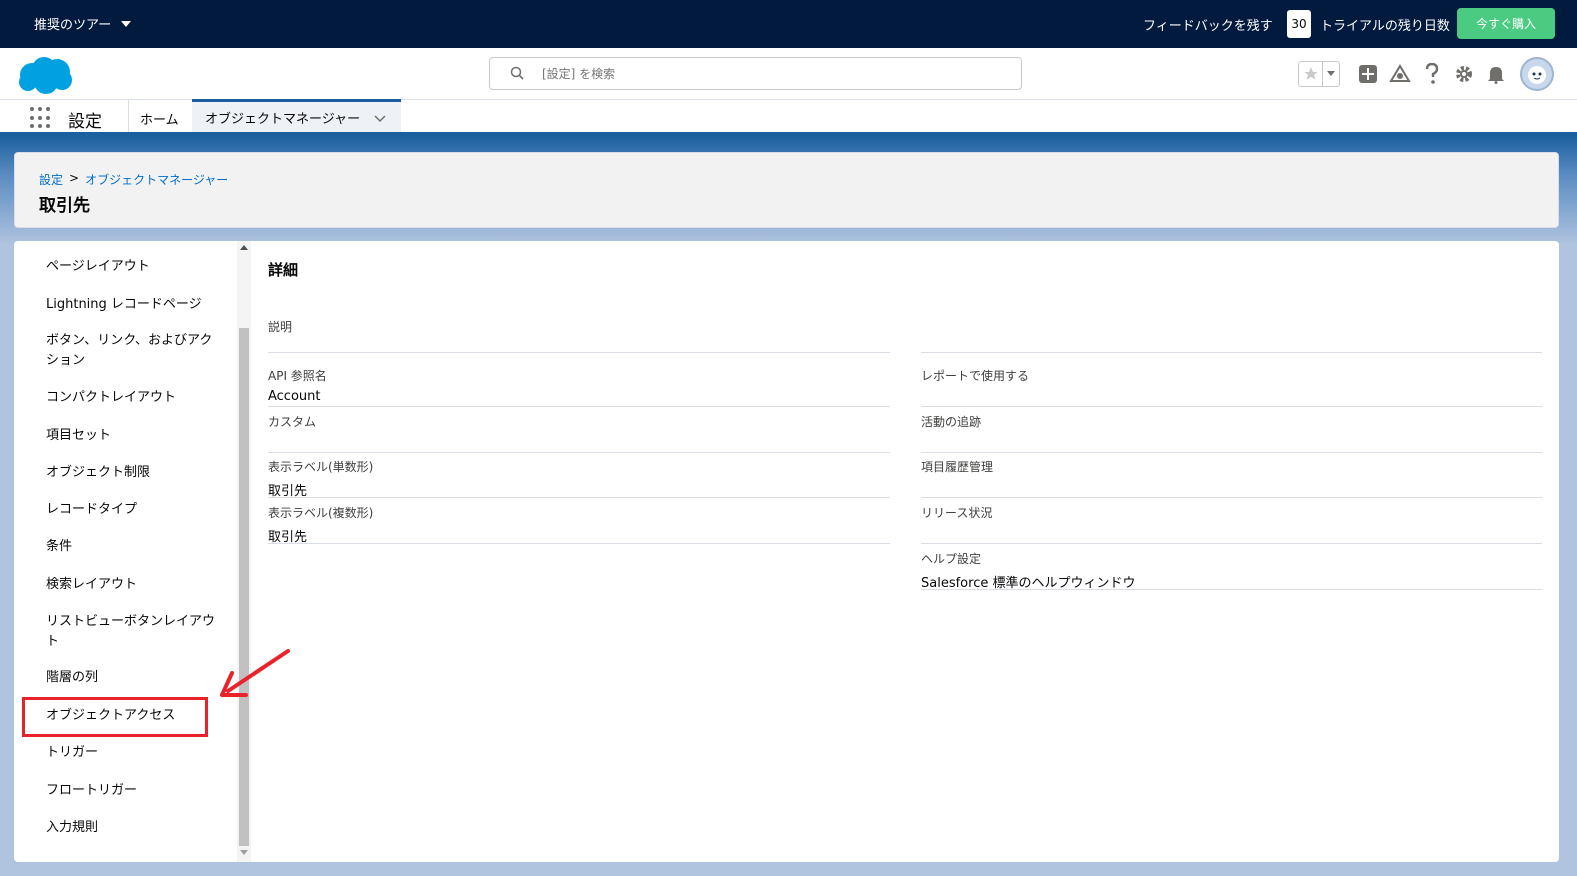 The width and height of the screenshot is (1577, 876). I want to click on trial-days-label: トライアルの残り日数, so click(1385, 26).